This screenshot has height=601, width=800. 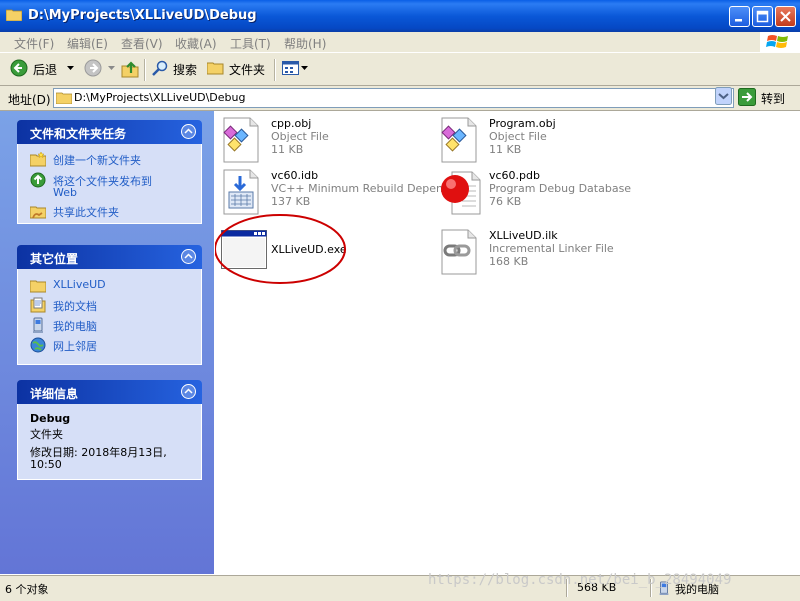 What do you see at coordinates (38, 305) in the screenshot?
I see `my-documents-icon` at bounding box center [38, 305].